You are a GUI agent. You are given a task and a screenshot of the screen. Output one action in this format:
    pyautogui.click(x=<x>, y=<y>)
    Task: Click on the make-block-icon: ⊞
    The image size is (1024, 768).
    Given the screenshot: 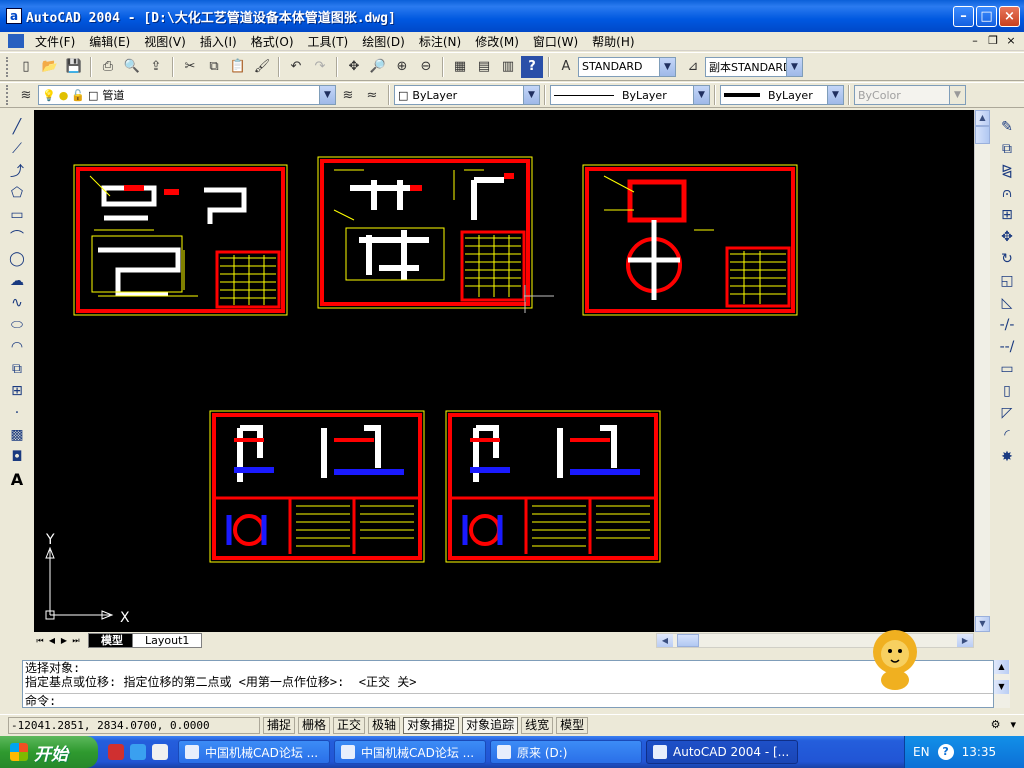 What is the action you would take?
    pyautogui.click(x=17, y=391)
    